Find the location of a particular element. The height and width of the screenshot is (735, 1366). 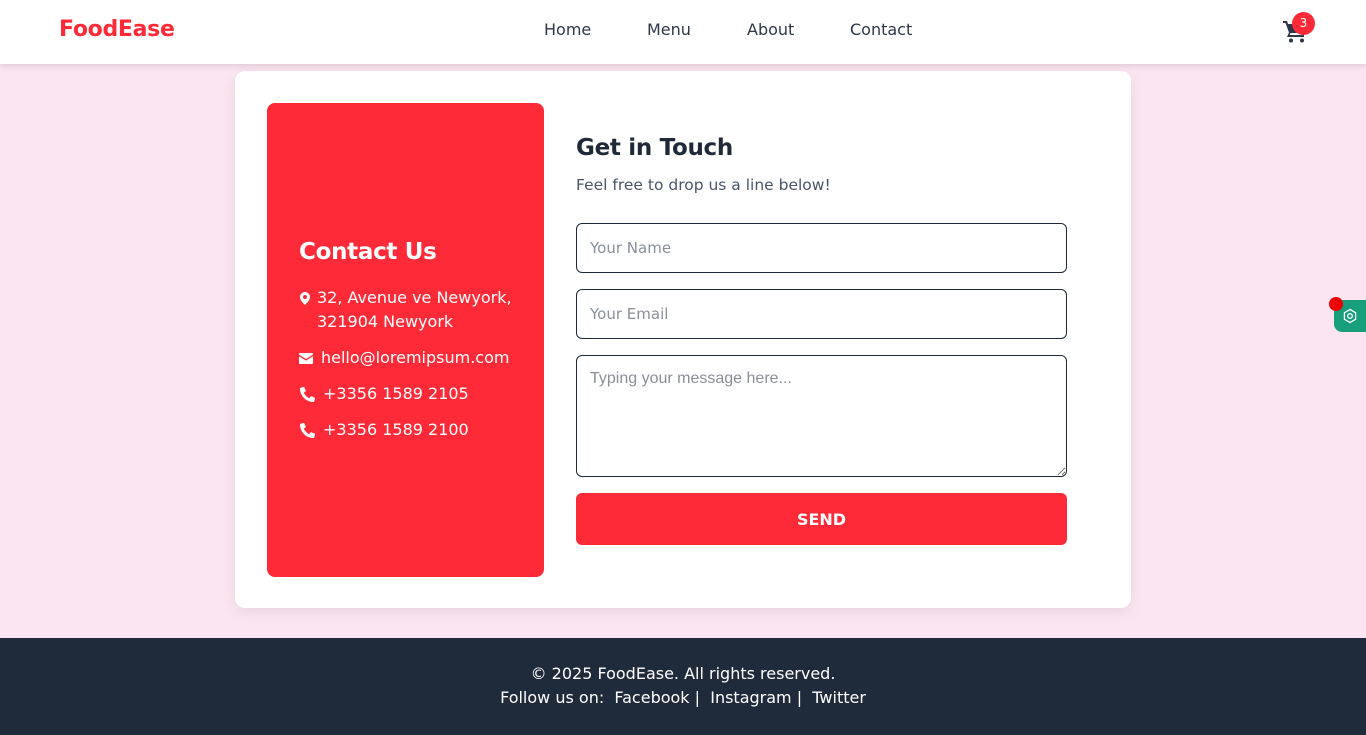

contact-info-title: Contact Us is located at coordinates (368, 252).